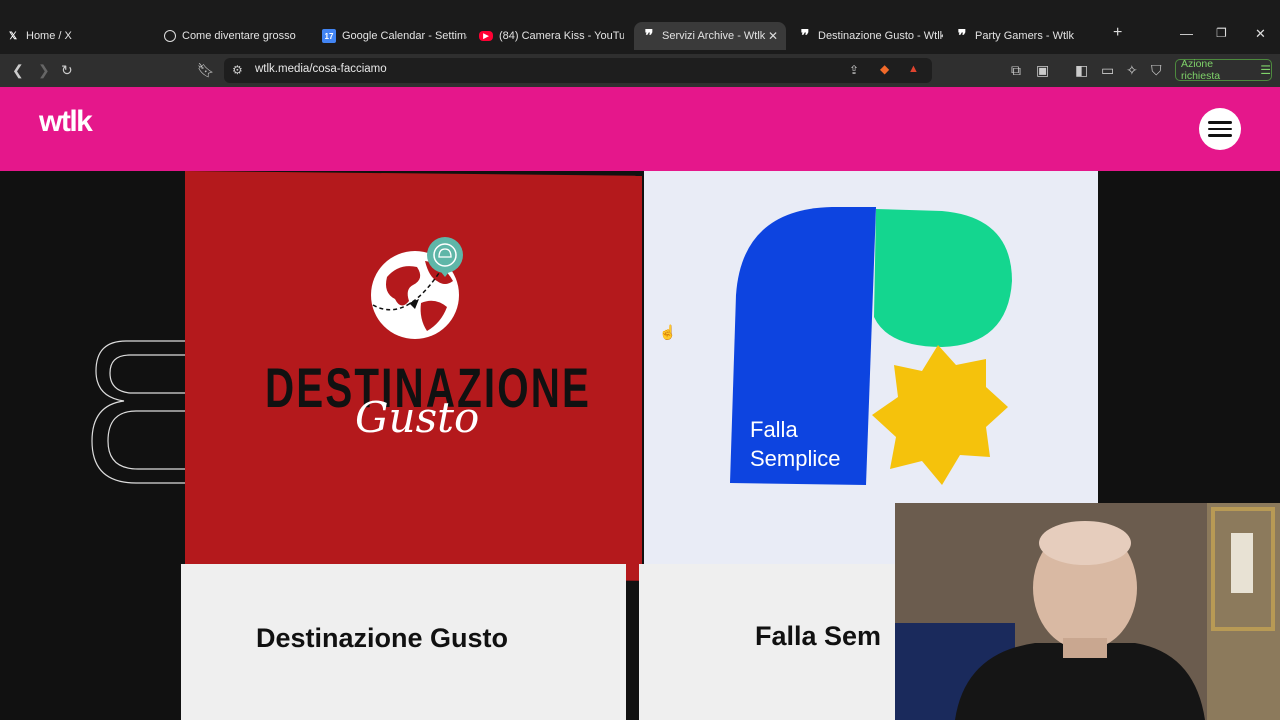 This screenshot has height=720, width=1280. Describe the element at coordinates (640, 129) in the screenshot. I see `site-header: wtlk` at that location.